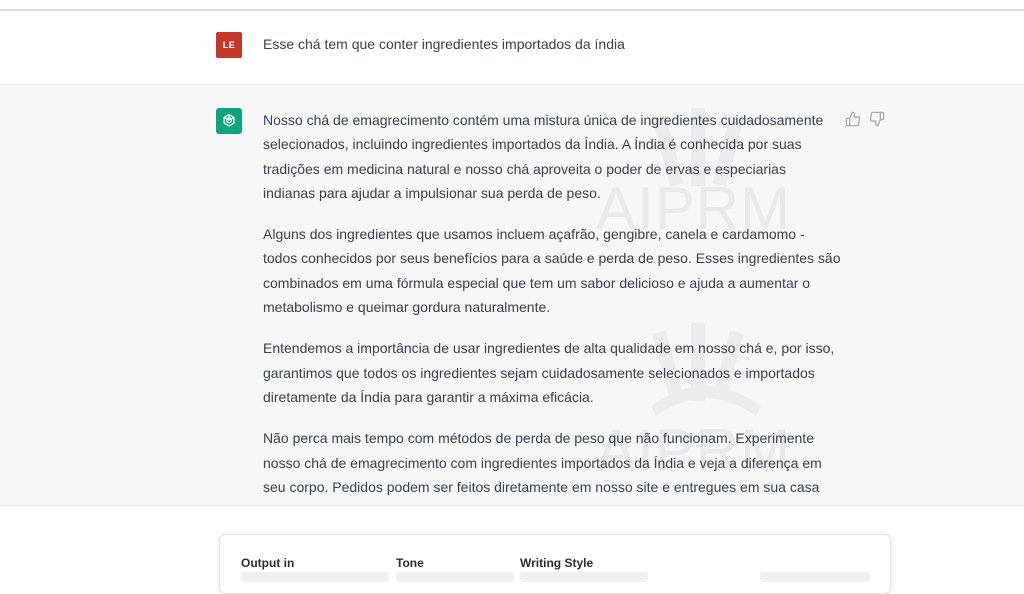 Image resolution: width=1024 pixels, height=594 pixels. Describe the element at coordinates (455, 577) in the screenshot. I see `tone-select` at that location.